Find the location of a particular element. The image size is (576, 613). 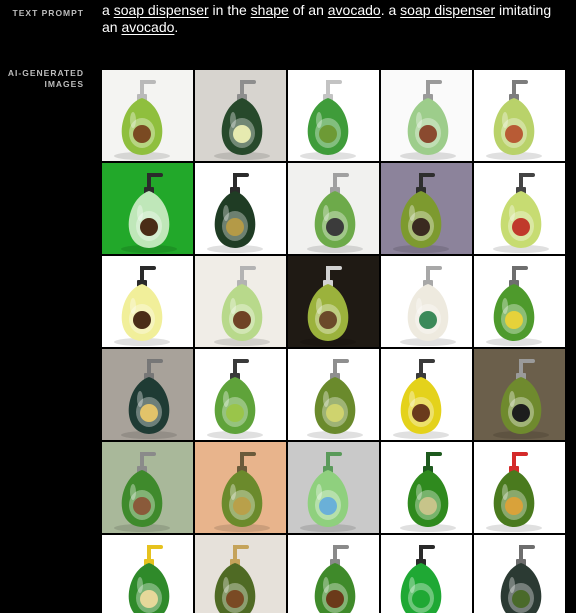

prompt-text: of an is located at coordinates (308, 10).